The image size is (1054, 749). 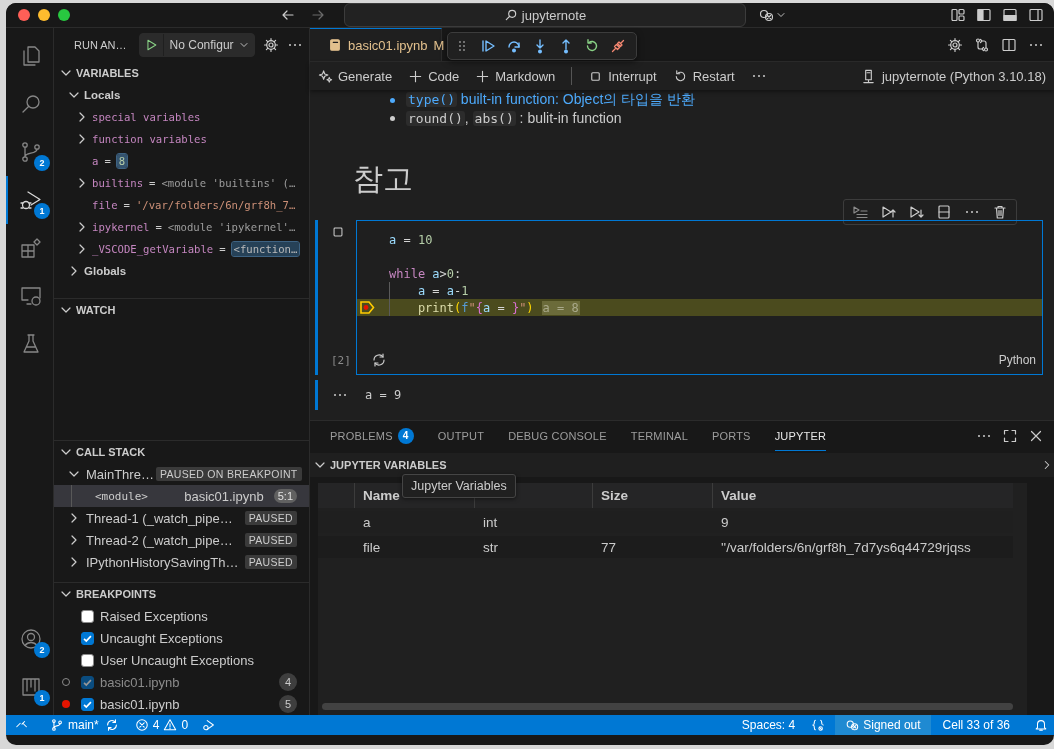 I want to click on variable-name: ipykernel, so click(x=121, y=227).